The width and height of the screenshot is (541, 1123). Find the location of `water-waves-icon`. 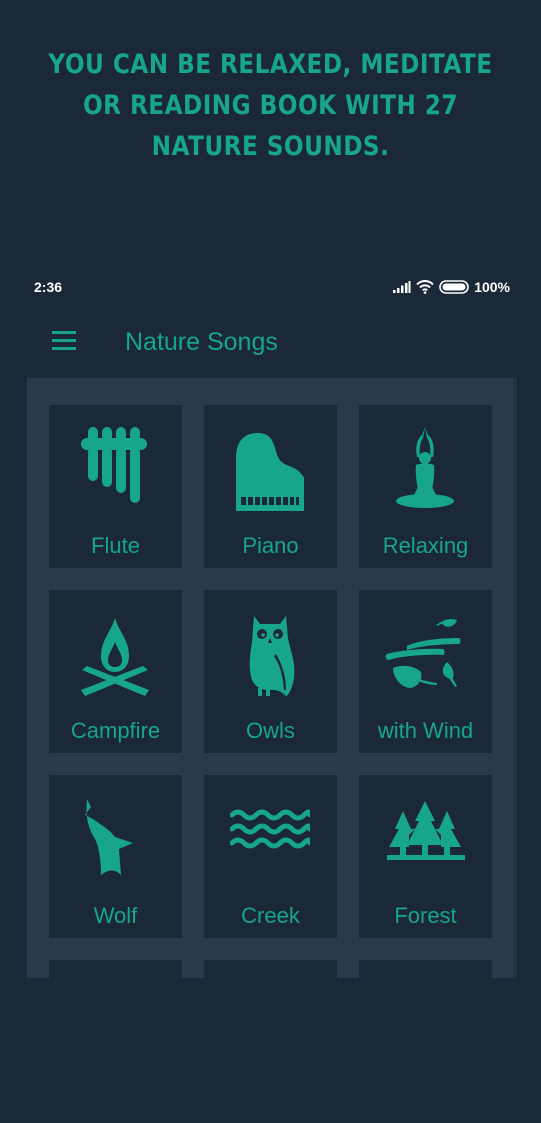

water-waves-icon is located at coordinates (270, 829).